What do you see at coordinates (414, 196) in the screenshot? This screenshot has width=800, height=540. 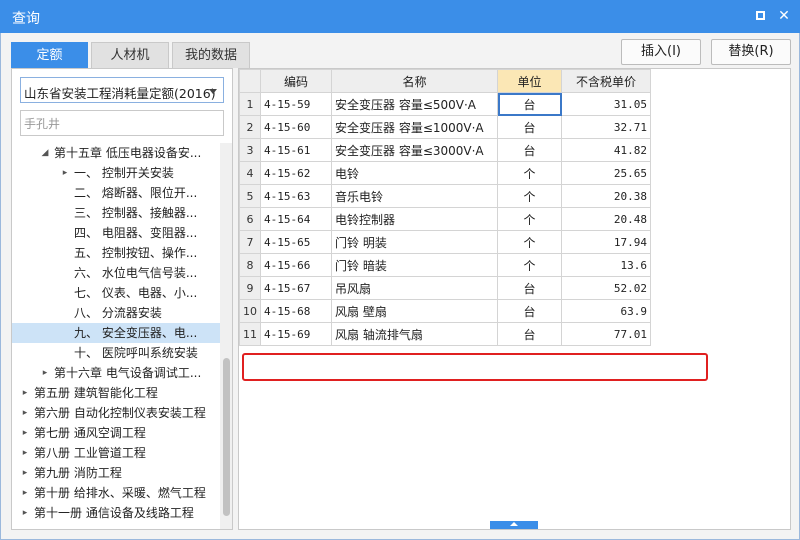 I see `name-cell: 音乐电铃` at bounding box center [414, 196].